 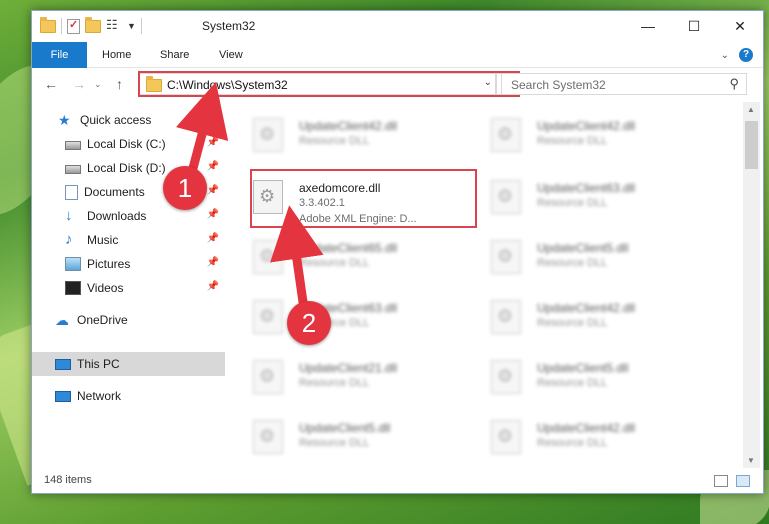 I want to click on sidebar-item-label: Downloads, so click(x=117, y=216).